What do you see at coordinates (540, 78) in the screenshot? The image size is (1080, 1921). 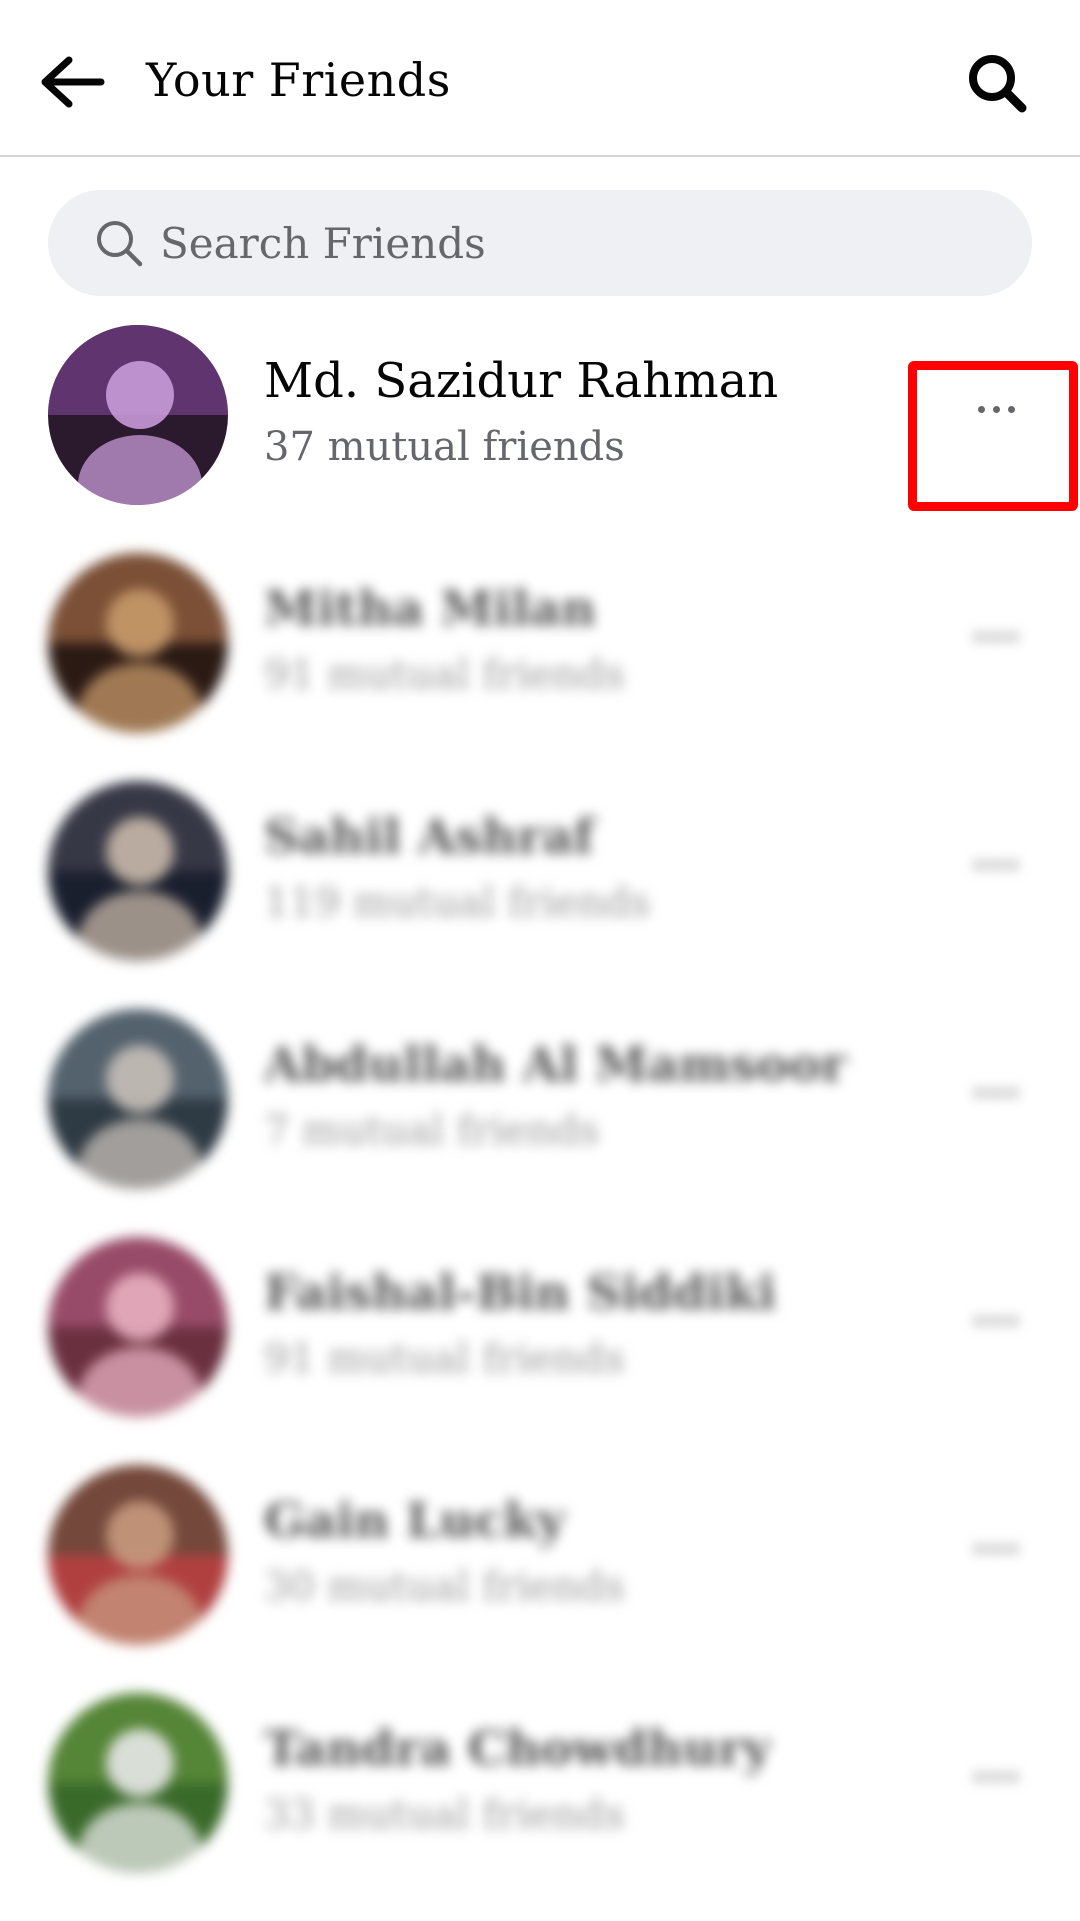 I see `top-app-bar: Your Friends` at bounding box center [540, 78].